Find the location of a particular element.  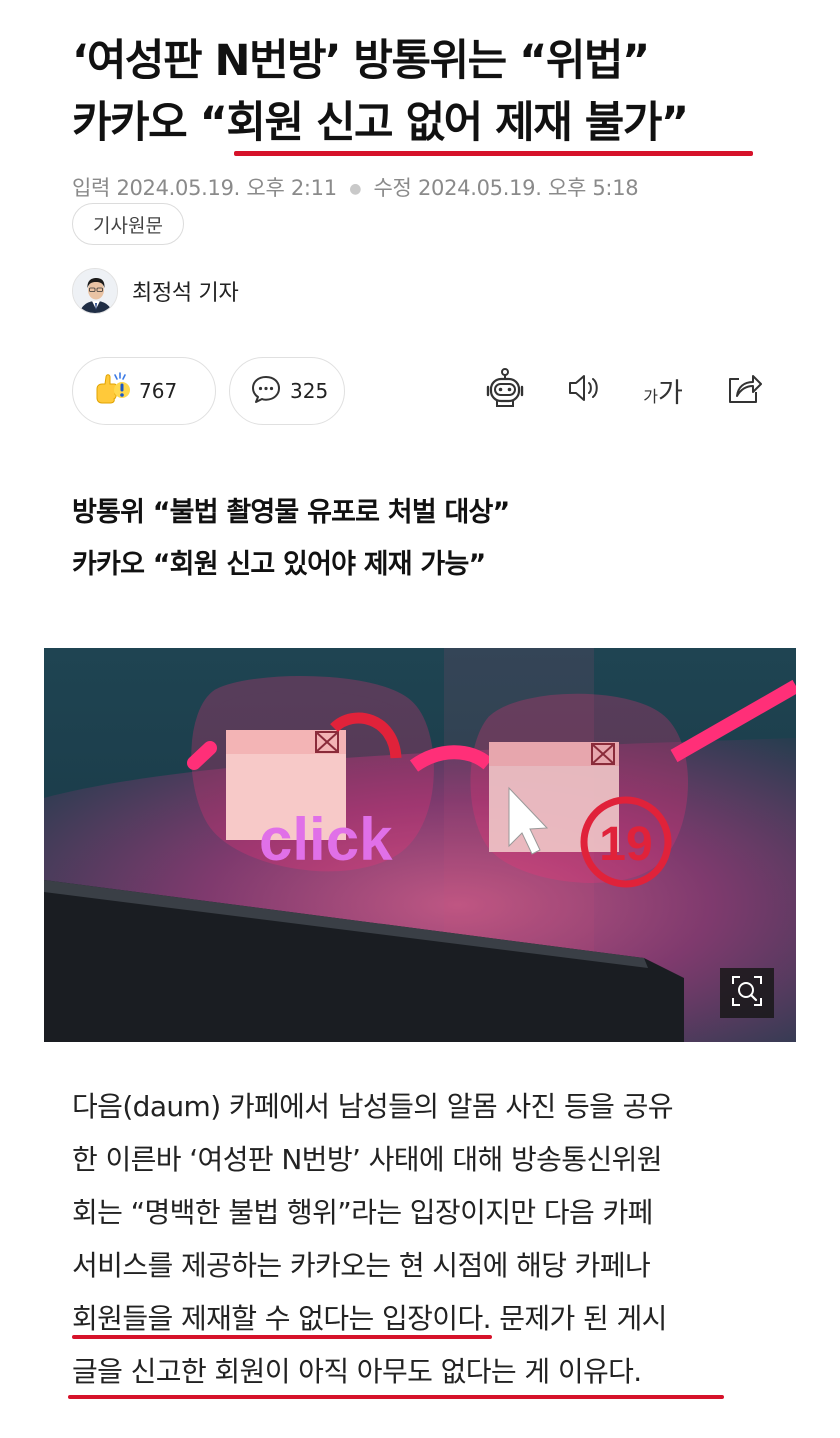

ai-summary-button is located at coordinates (505, 390).